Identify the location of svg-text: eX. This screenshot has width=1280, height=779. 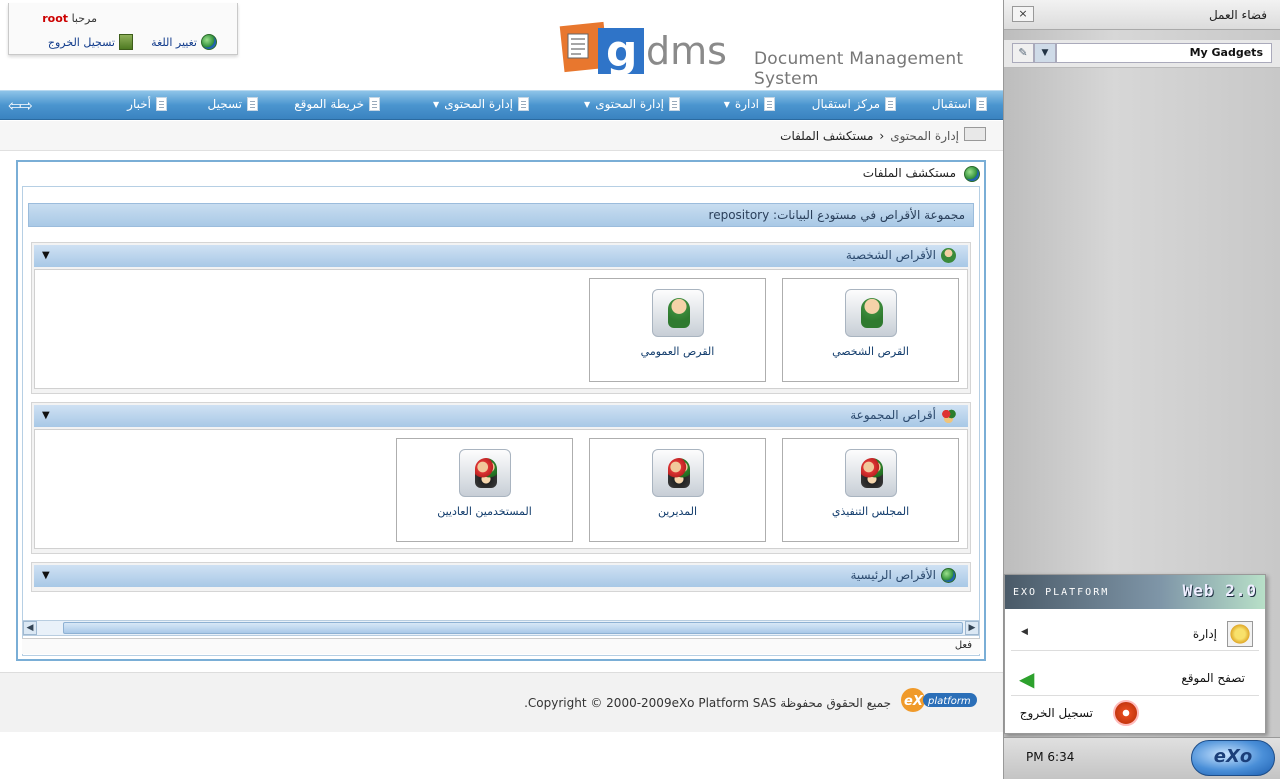
(914, 701).